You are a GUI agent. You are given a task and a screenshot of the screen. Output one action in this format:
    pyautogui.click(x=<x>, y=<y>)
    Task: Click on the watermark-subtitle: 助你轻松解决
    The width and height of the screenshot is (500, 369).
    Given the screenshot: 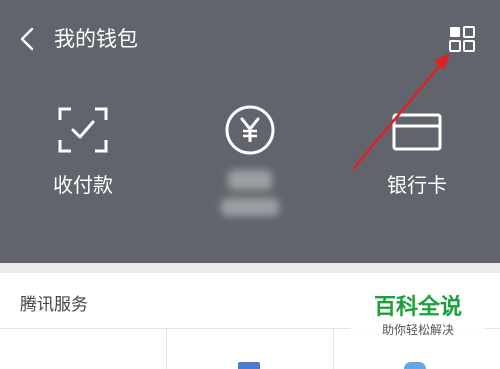 What is the action you would take?
    pyautogui.click(x=417, y=330)
    